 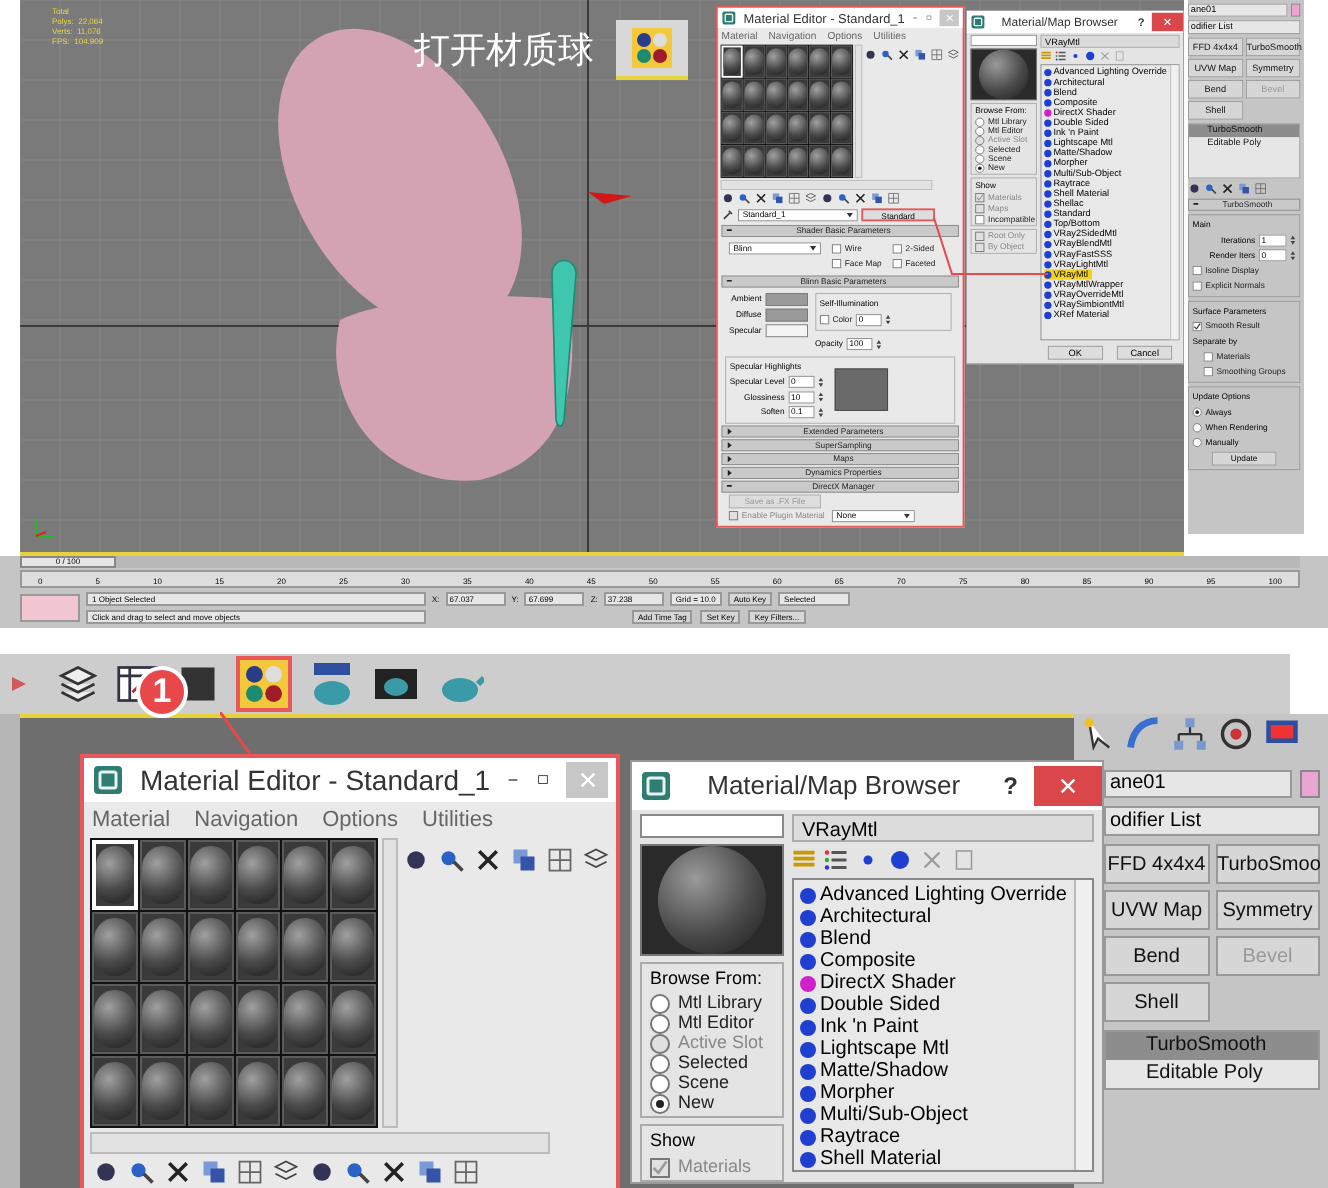 What do you see at coordinates (1236, 734) in the screenshot?
I see `motion-icon` at bounding box center [1236, 734].